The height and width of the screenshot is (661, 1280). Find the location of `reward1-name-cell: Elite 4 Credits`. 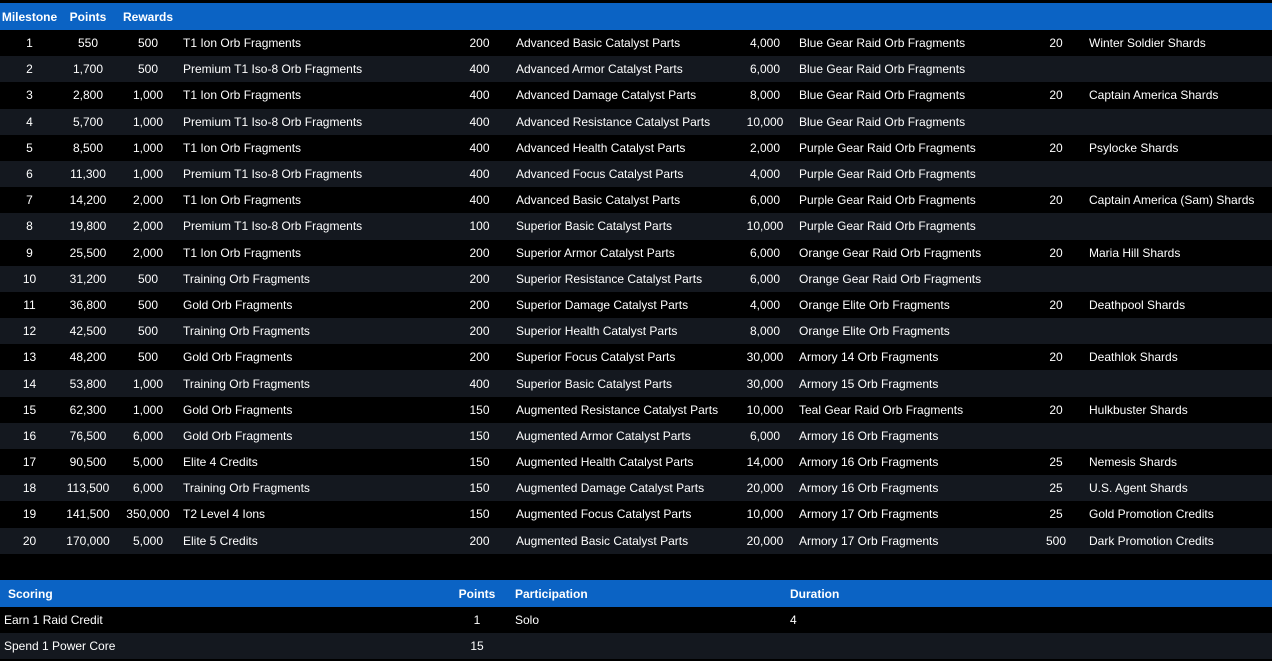

reward1-name-cell: Elite 4 Credits is located at coordinates (313, 462).